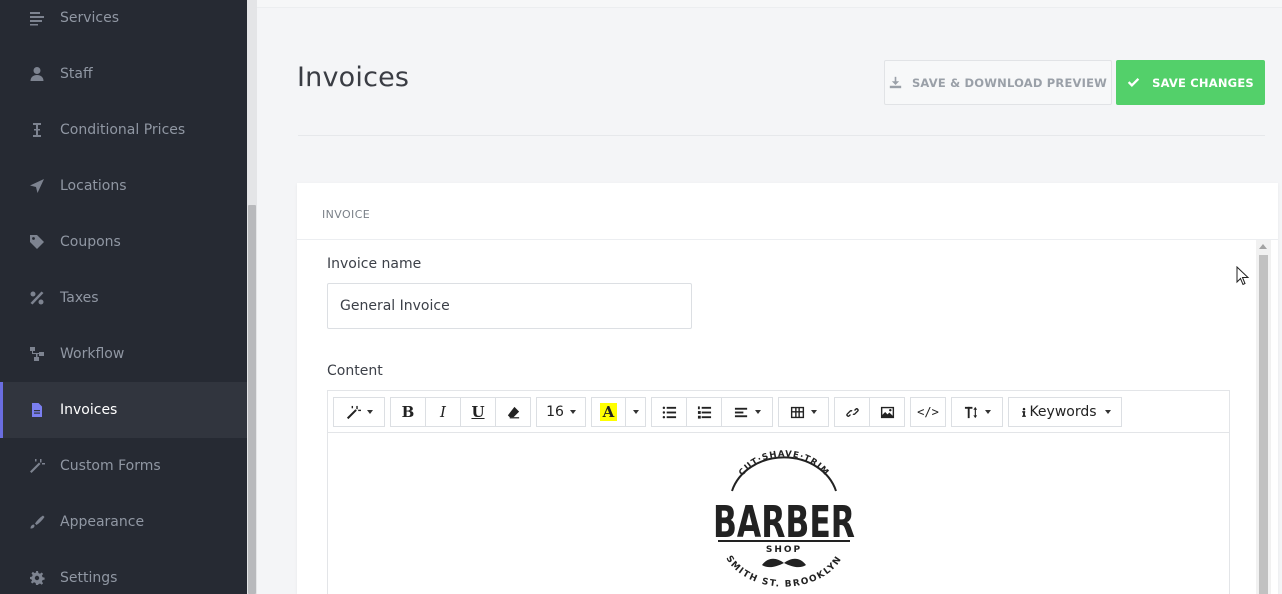 This screenshot has width=1282, height=594. What do you see at coordinates (37, 522) in the screenshot?
I see `brush-icon` at bounding box center [37, 522].